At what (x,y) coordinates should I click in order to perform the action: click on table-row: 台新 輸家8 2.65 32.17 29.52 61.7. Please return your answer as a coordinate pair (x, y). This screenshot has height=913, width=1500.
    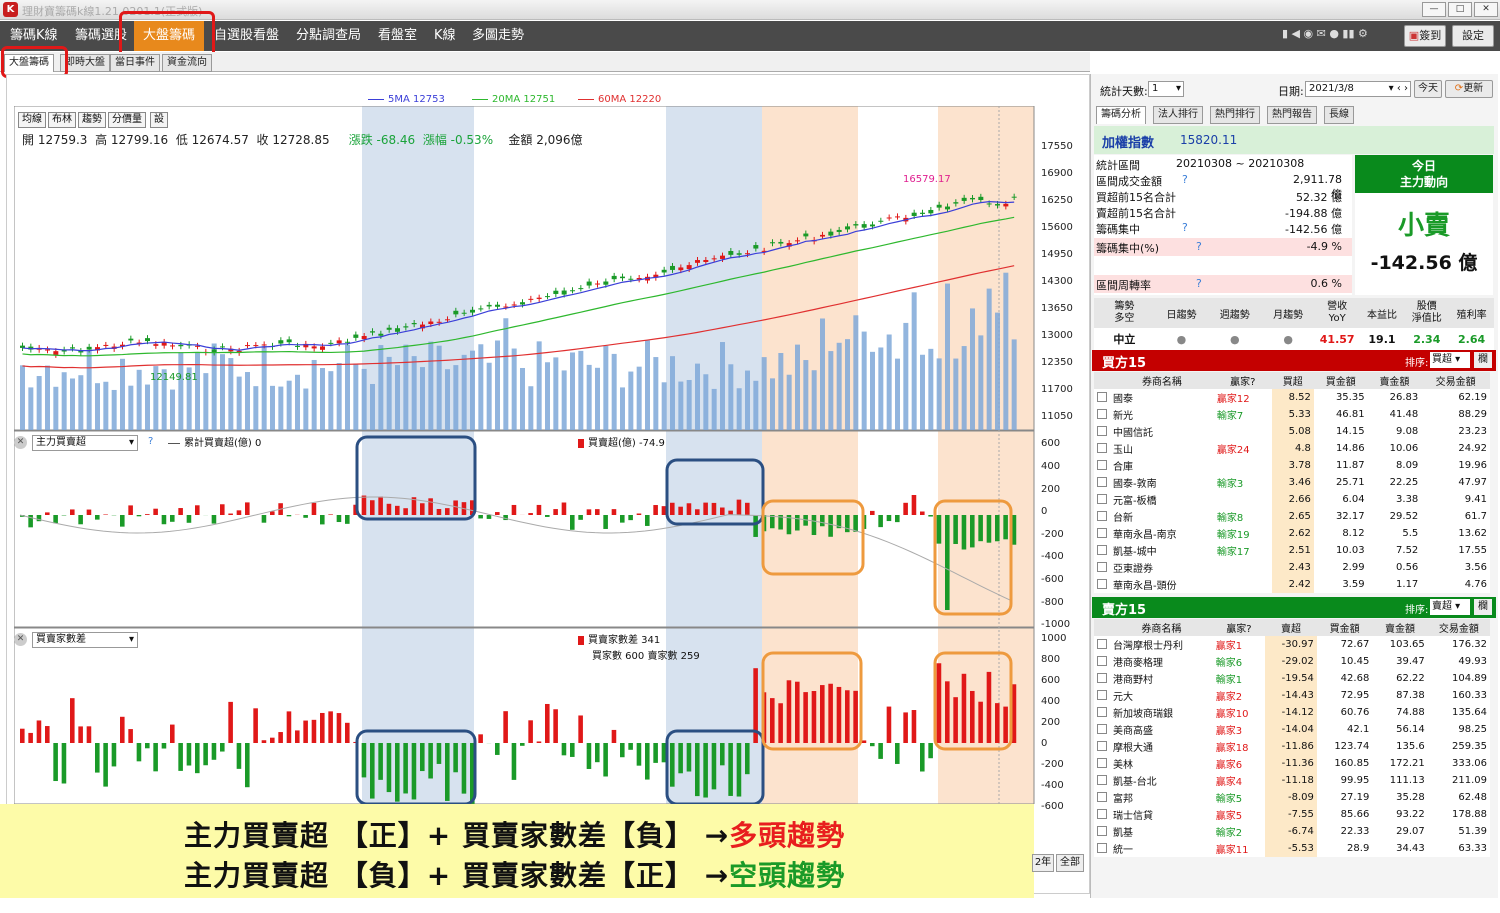
    Looking at the image, I should click on (1292, 516).